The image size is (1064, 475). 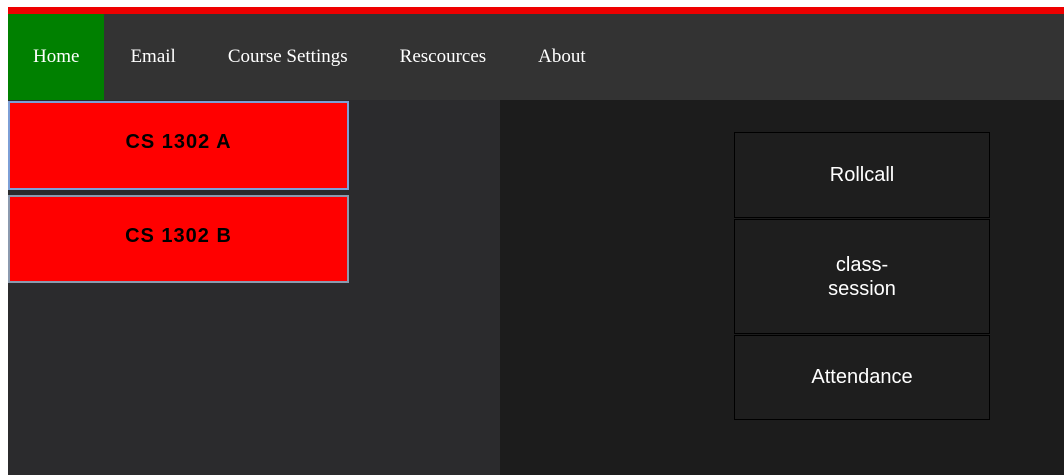 What do you see at coordinates (562, 57) in the screenshot?
I see `nav-about: About` at bounding box center [562, 57].